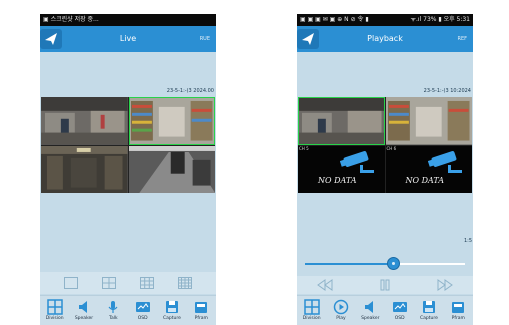 The image size is (509, 325). Describe the element at coordinates (71, 283) in the screenshot. I see `layout-1-icon` at that location.